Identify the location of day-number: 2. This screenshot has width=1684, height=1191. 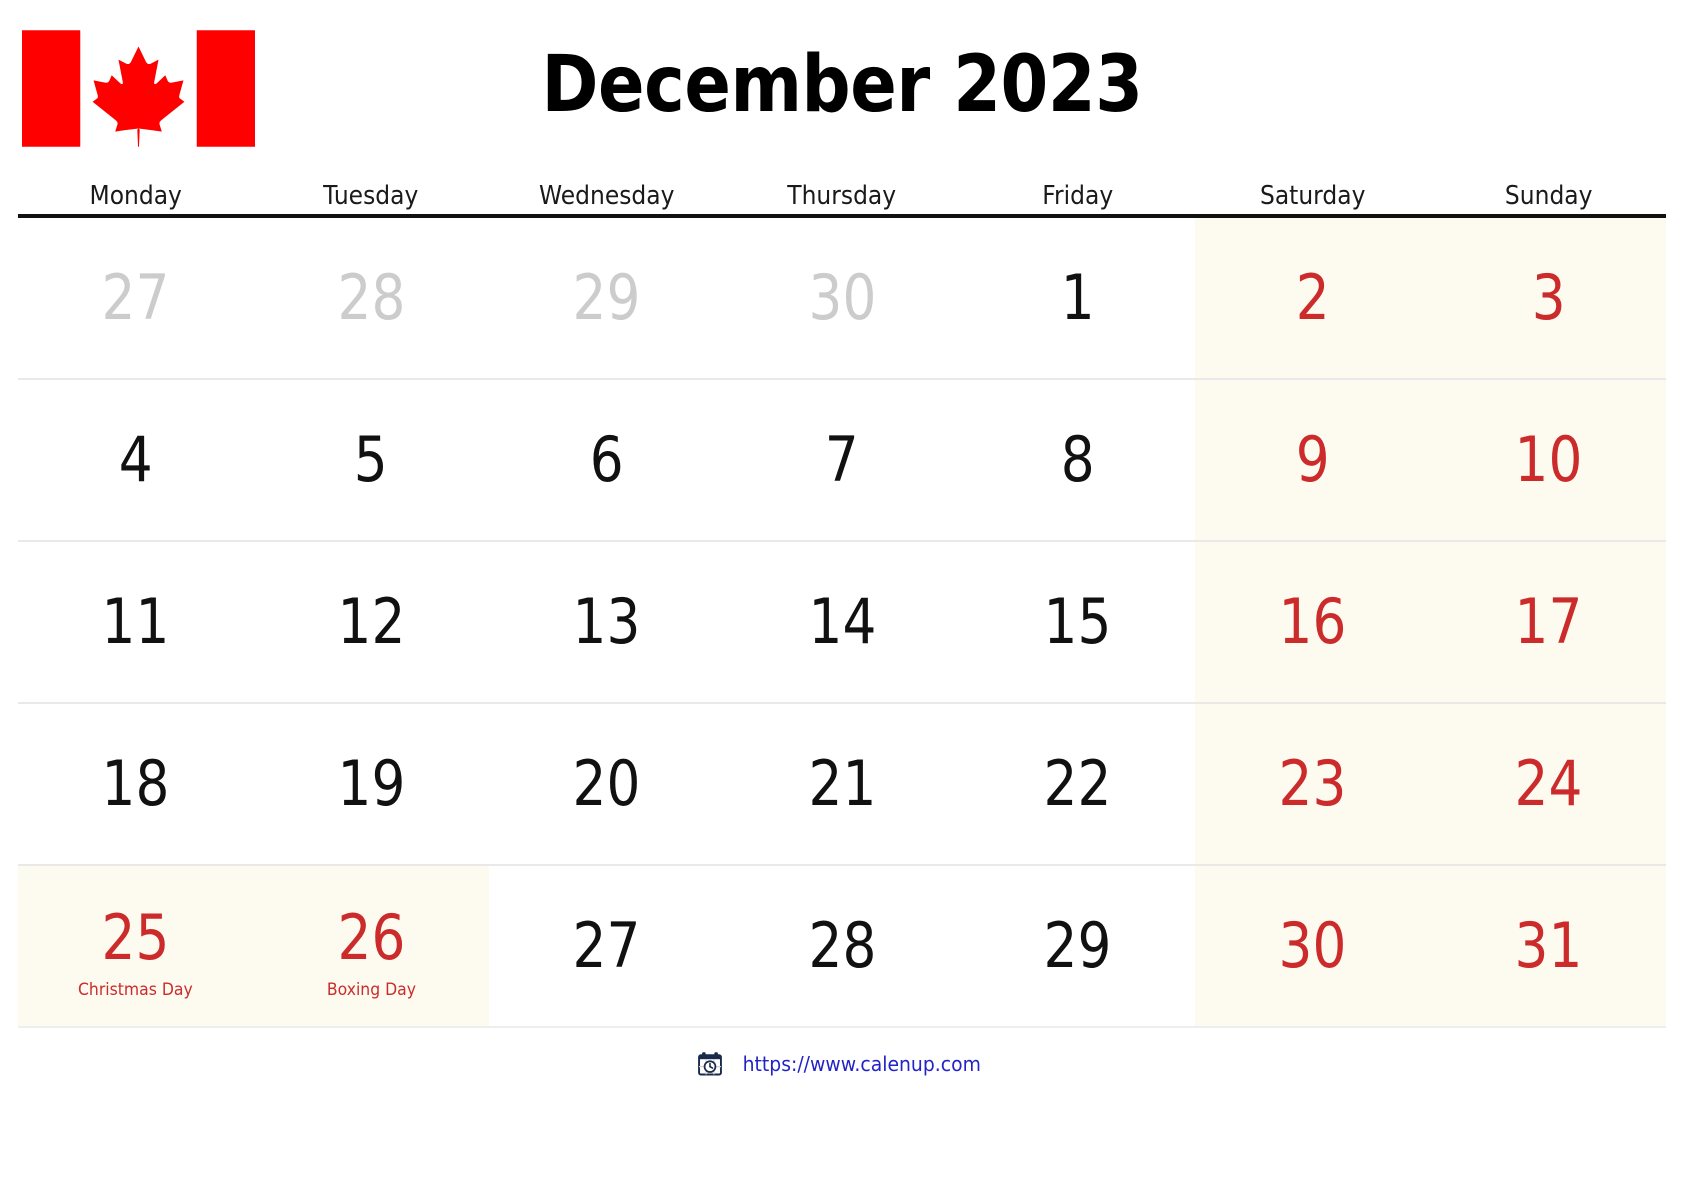
(1312, 297).